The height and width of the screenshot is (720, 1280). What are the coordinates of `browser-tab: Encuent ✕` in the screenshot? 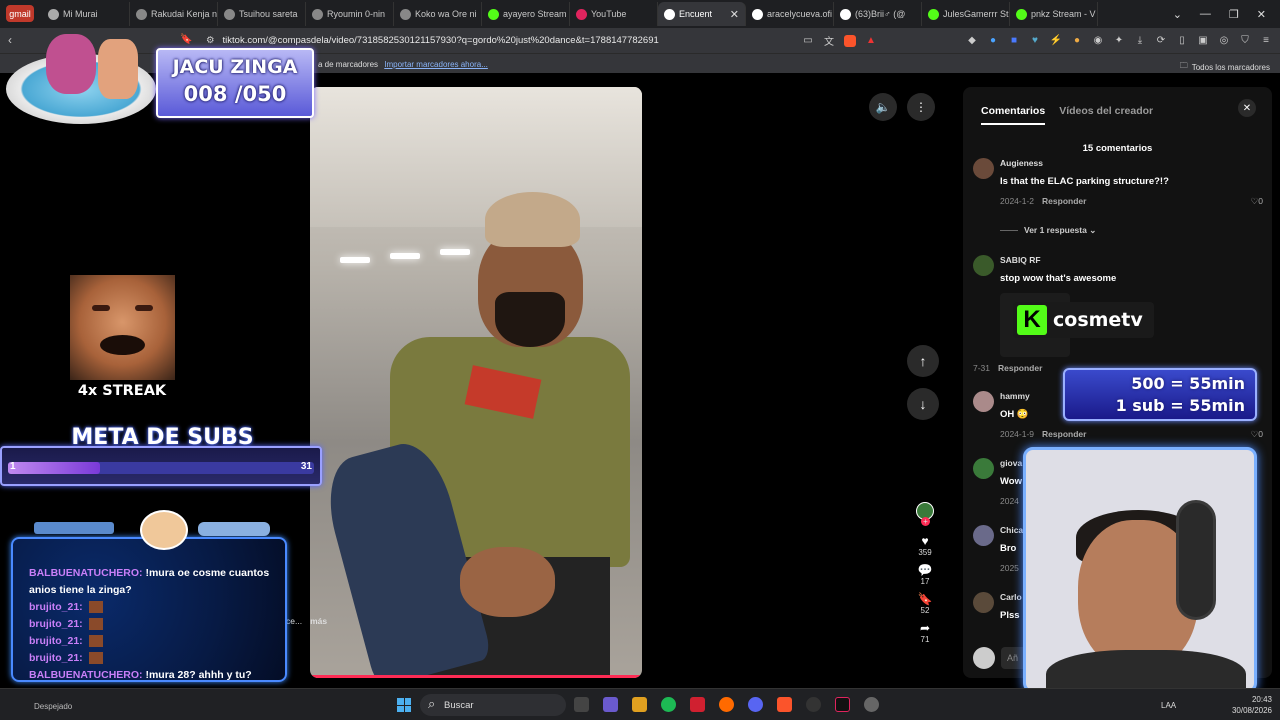 It's located at (702, 14).